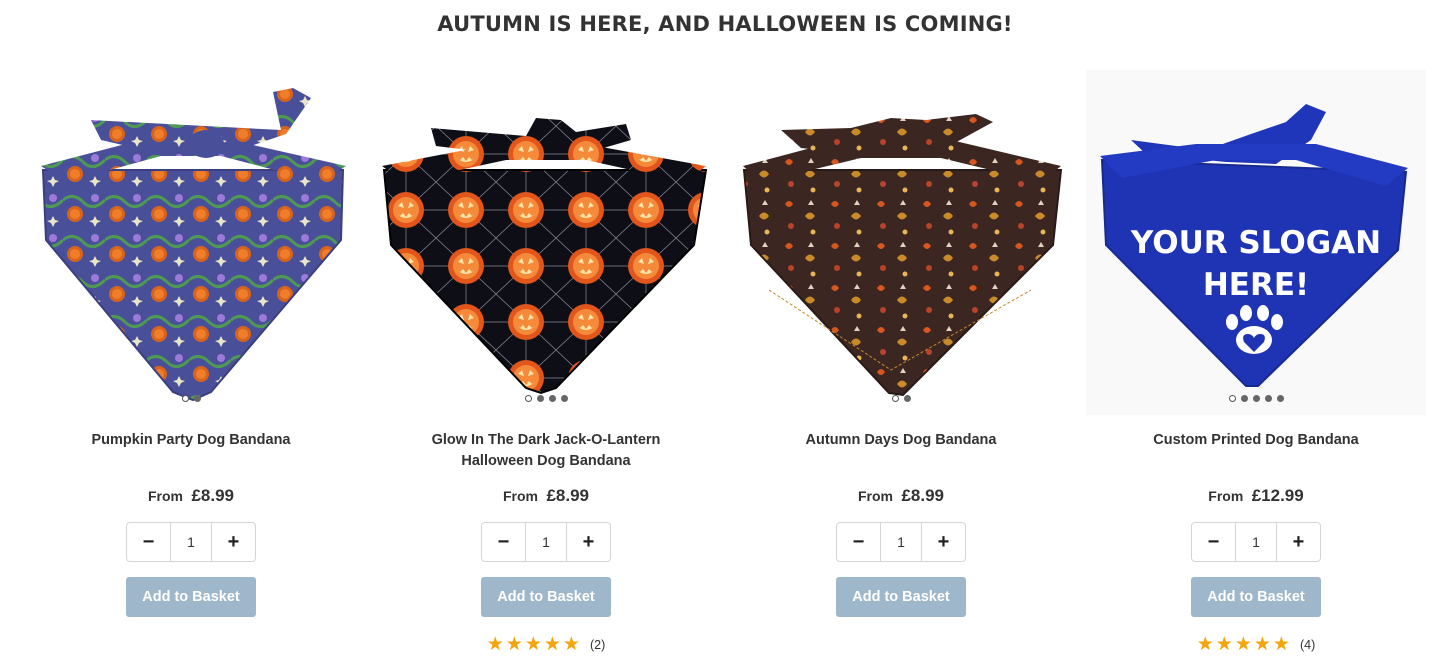 This screenshot has height=669, width=1450. I want to click on product-image-custom-printed: YOUR SLOGAN HERE!, so click(1256, 242).